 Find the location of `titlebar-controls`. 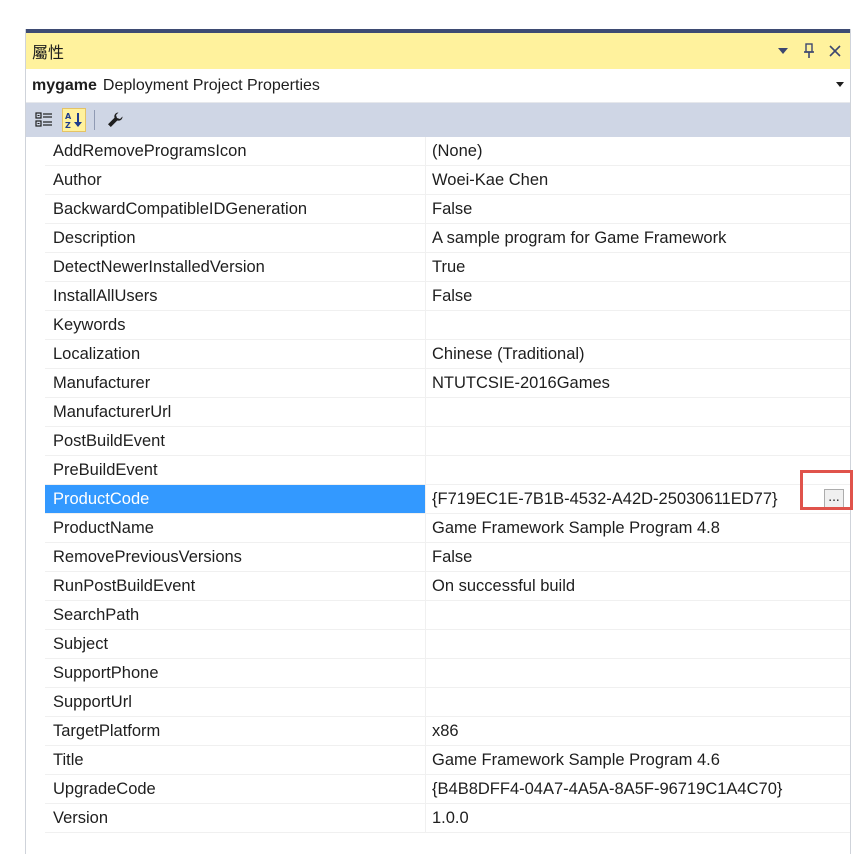

titlebar-controls is located at coordinates (809, 51).